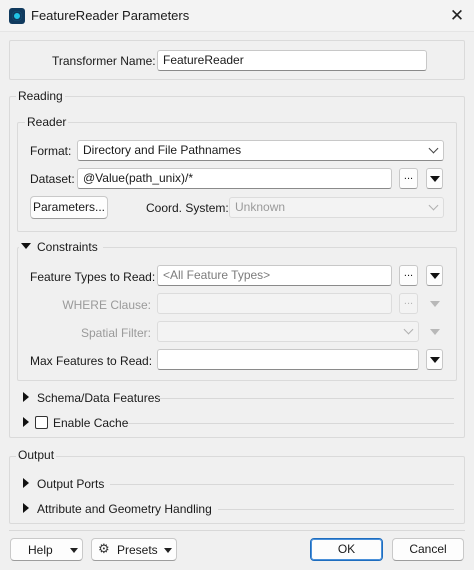 The image size is (474, 570). What do you see at coordinates (104, 61) in the screenshot?
I see `transformer-name-label: Transformer Name:` at bounding box center [104, 61].